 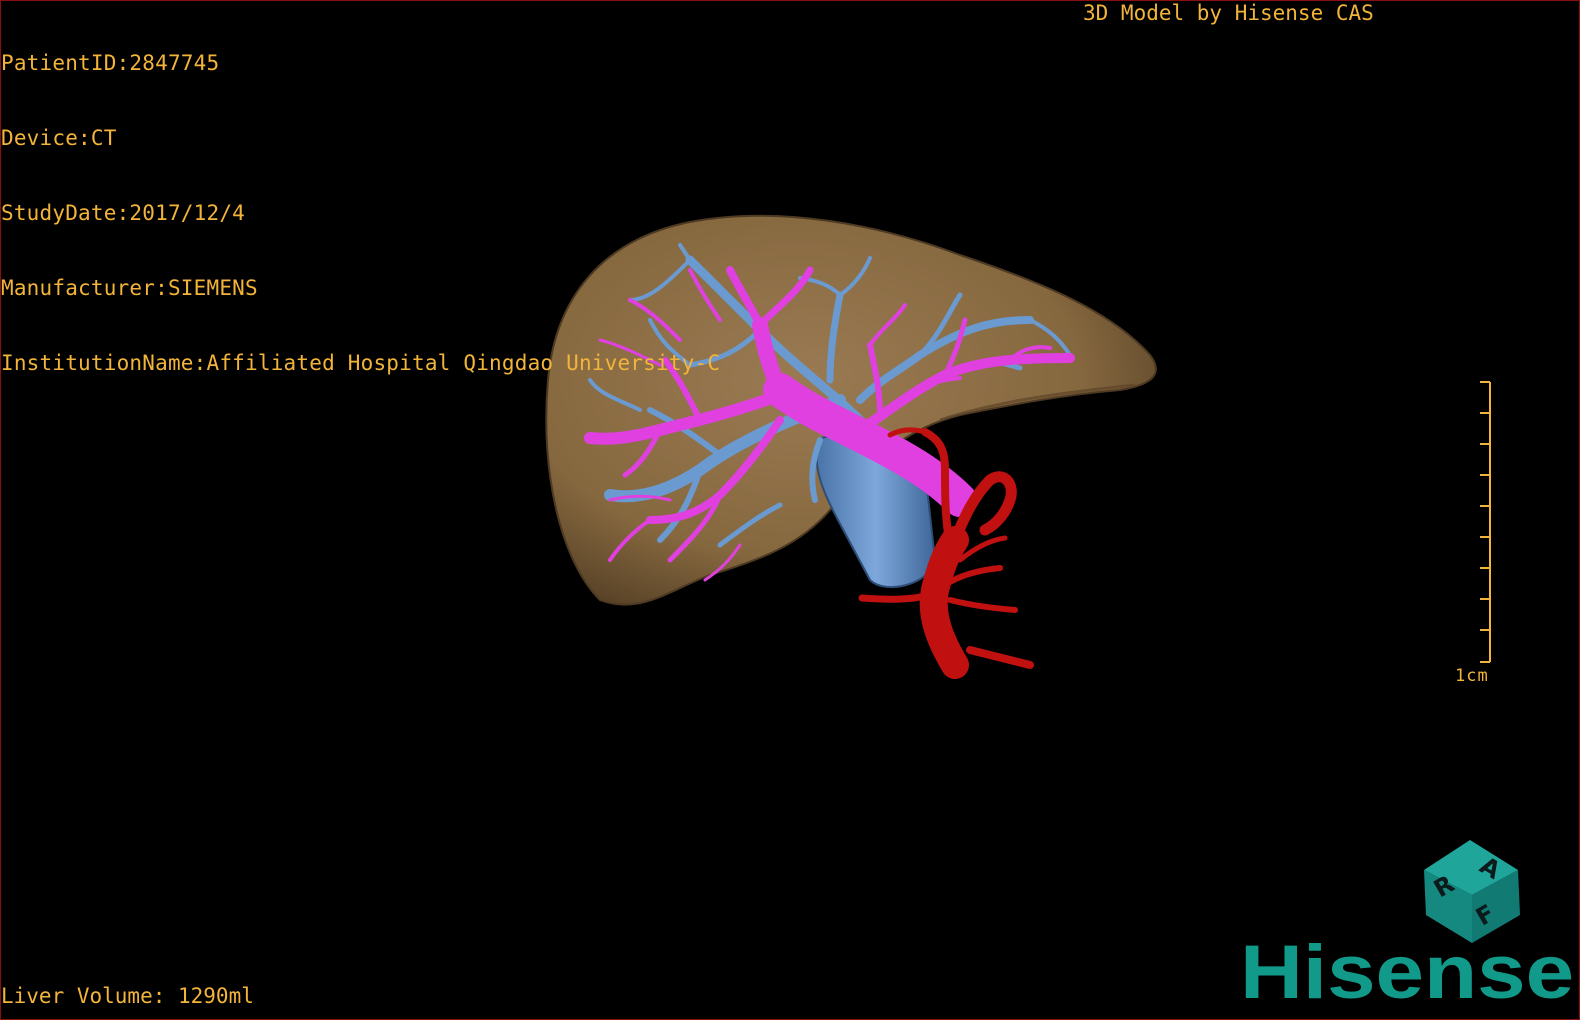 What do you see at coordinates (1472, 676) in the screenshot?
I see `scale-bar-label: 1cm` at bounding box center [1472, 676].